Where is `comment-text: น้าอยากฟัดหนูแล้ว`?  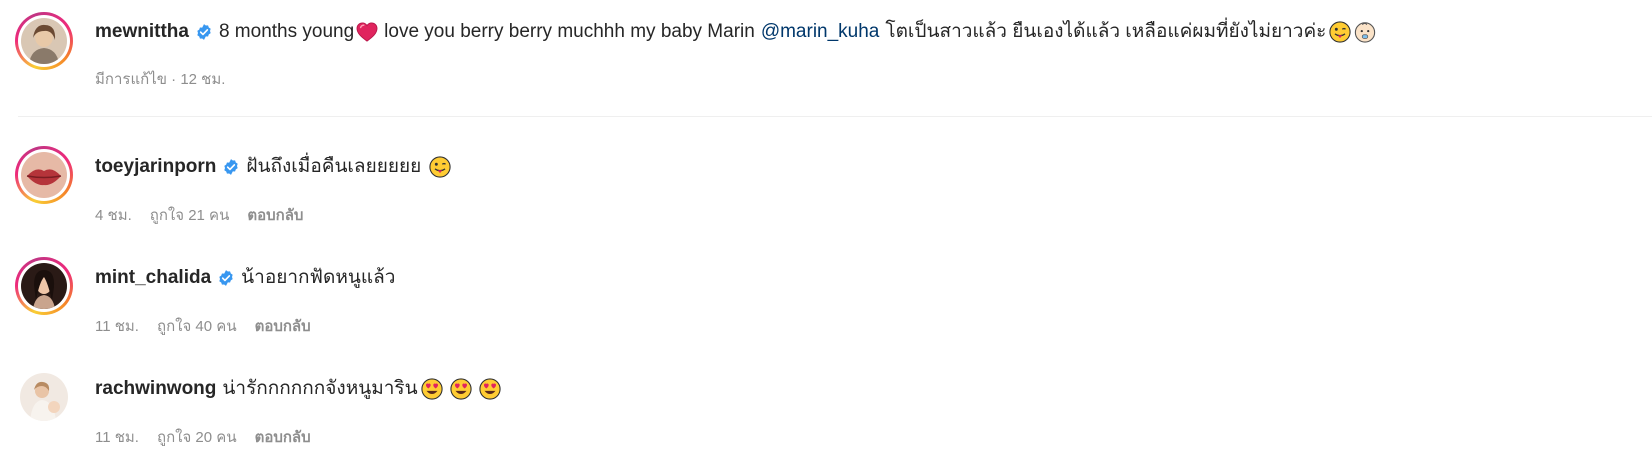
comment-text: น้าอยากฟัดหนูแล้ว is located at coordinates (318, 277).